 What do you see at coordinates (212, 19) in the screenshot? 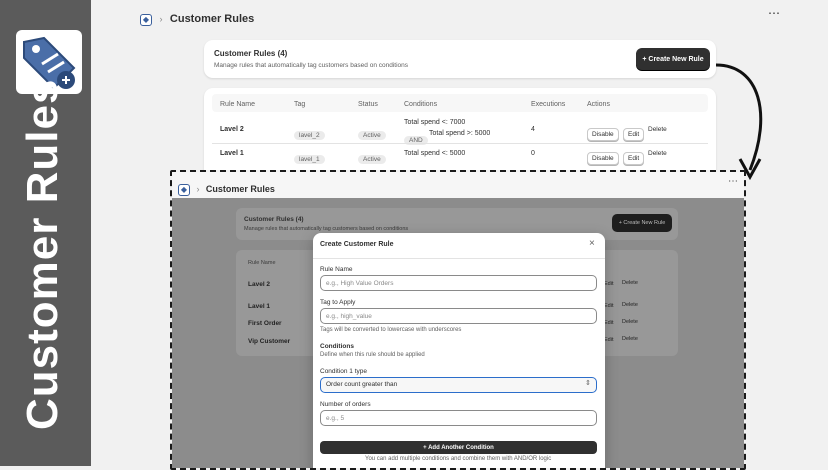
I see `page-title: Customer Rules` at bounding box center [212, 19].